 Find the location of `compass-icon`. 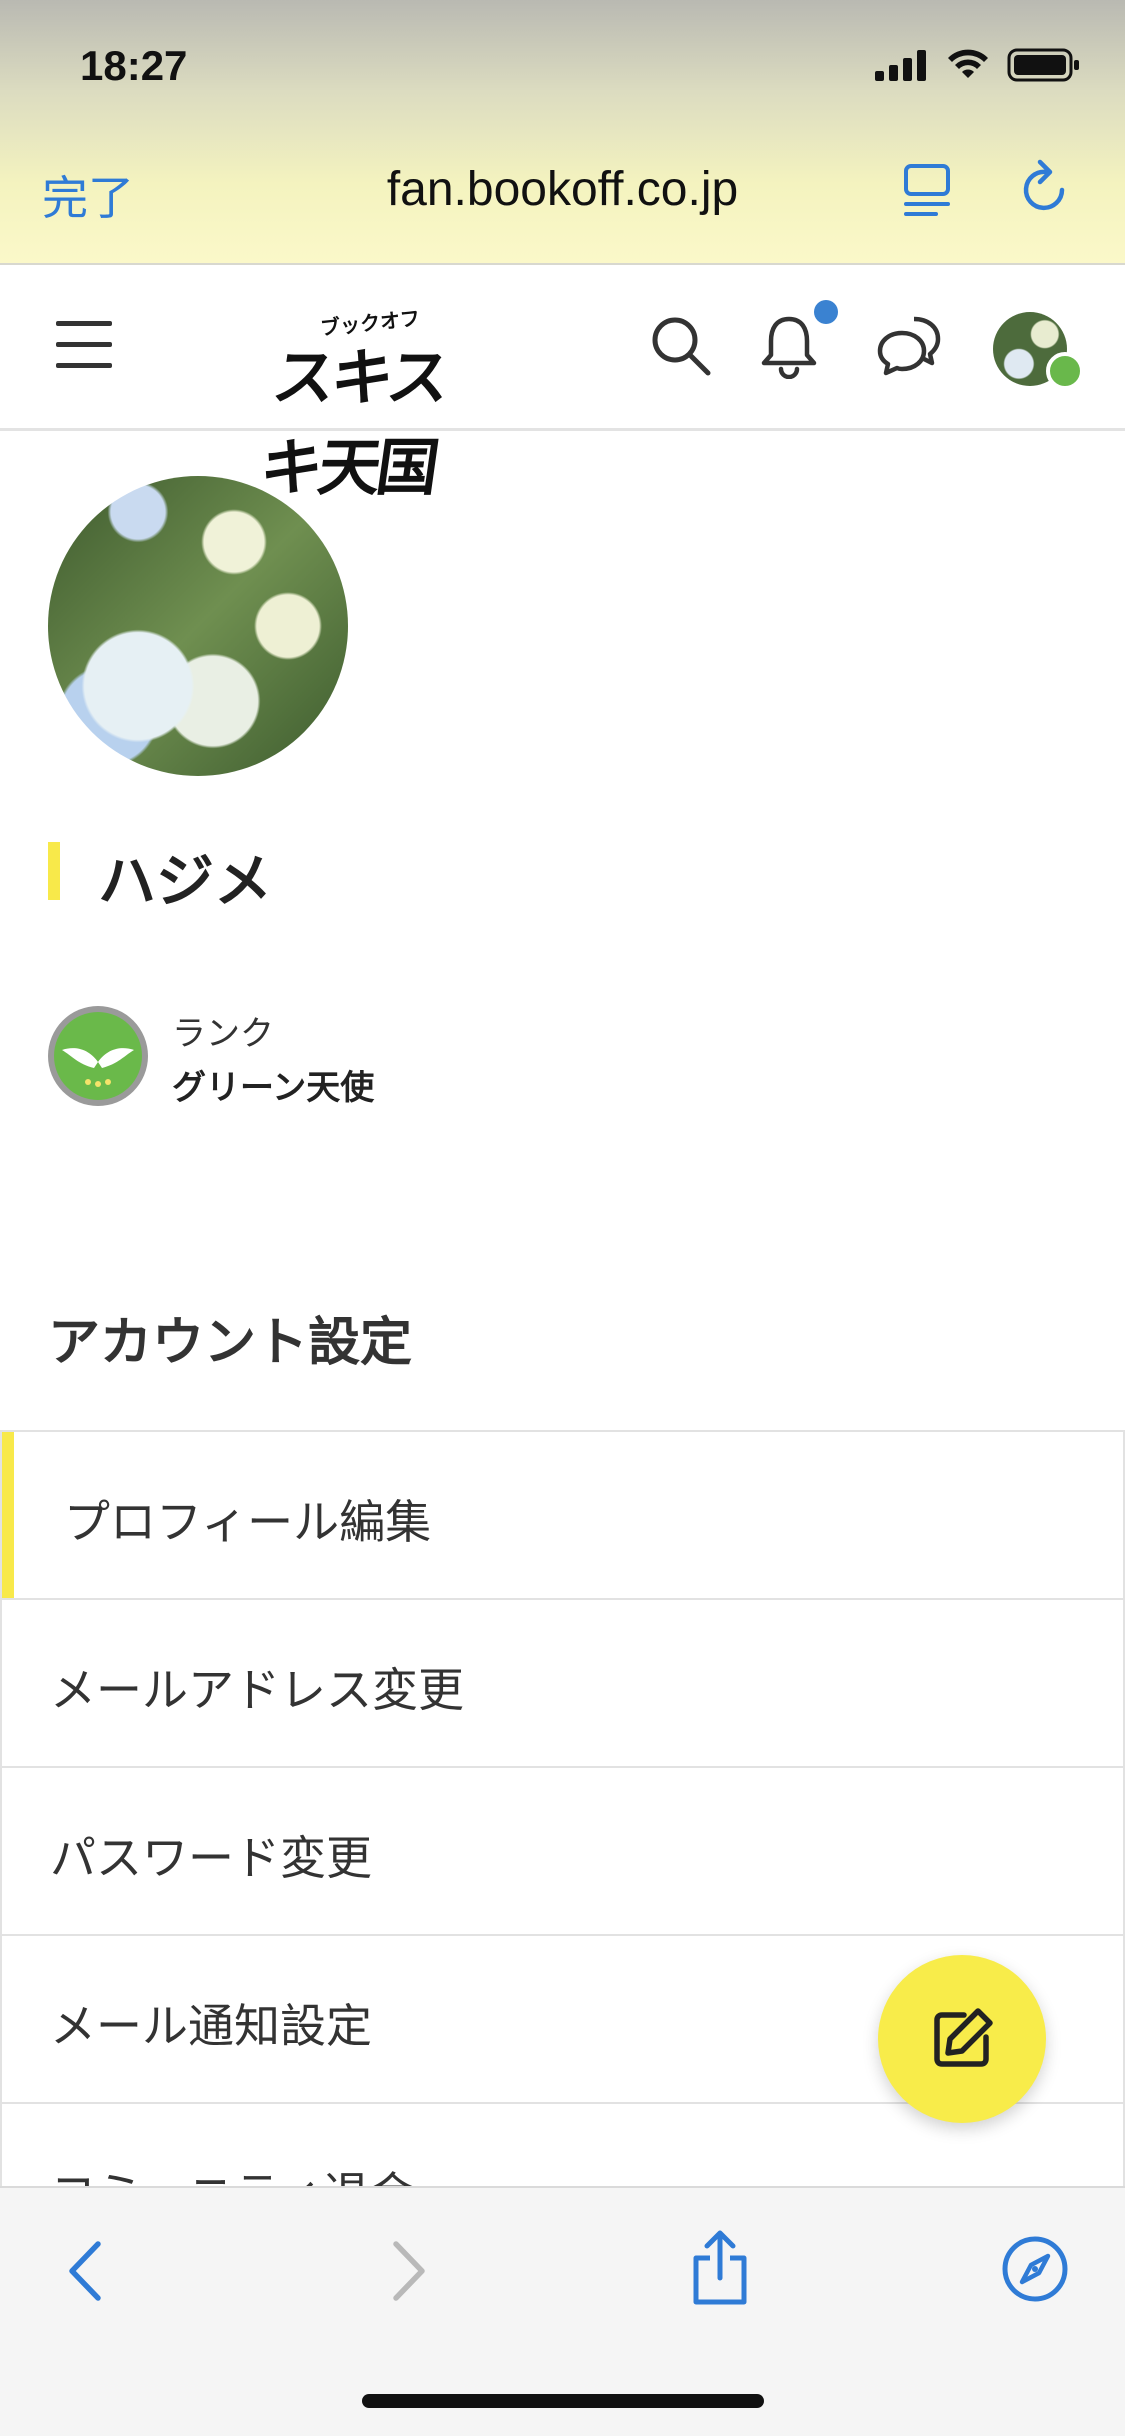

compass-icon is located at coordinates (1035, 2269).